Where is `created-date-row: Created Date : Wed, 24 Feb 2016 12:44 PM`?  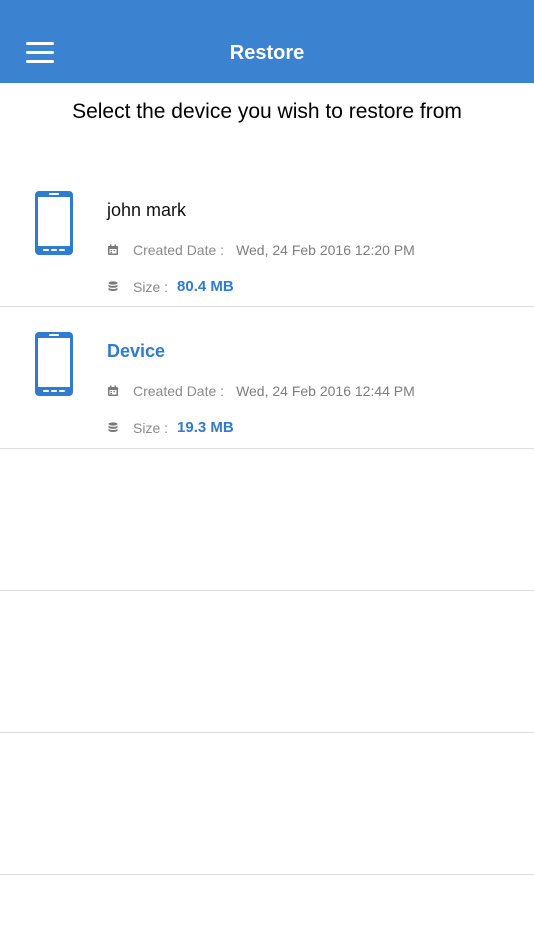 created-date-row: Created Date : Wed, 24 Feb 2016 12:44 PM is located at coordinates (261, 391).